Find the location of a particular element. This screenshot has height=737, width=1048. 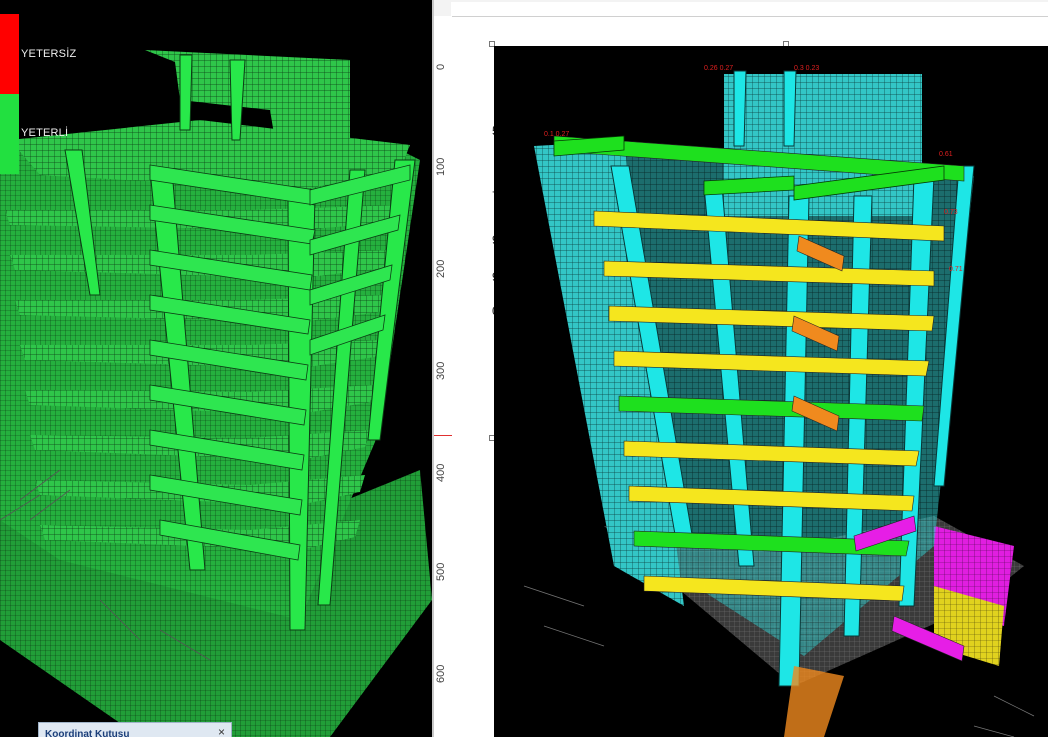

svg-text: 0.61 is located at coordinates (946, 154).